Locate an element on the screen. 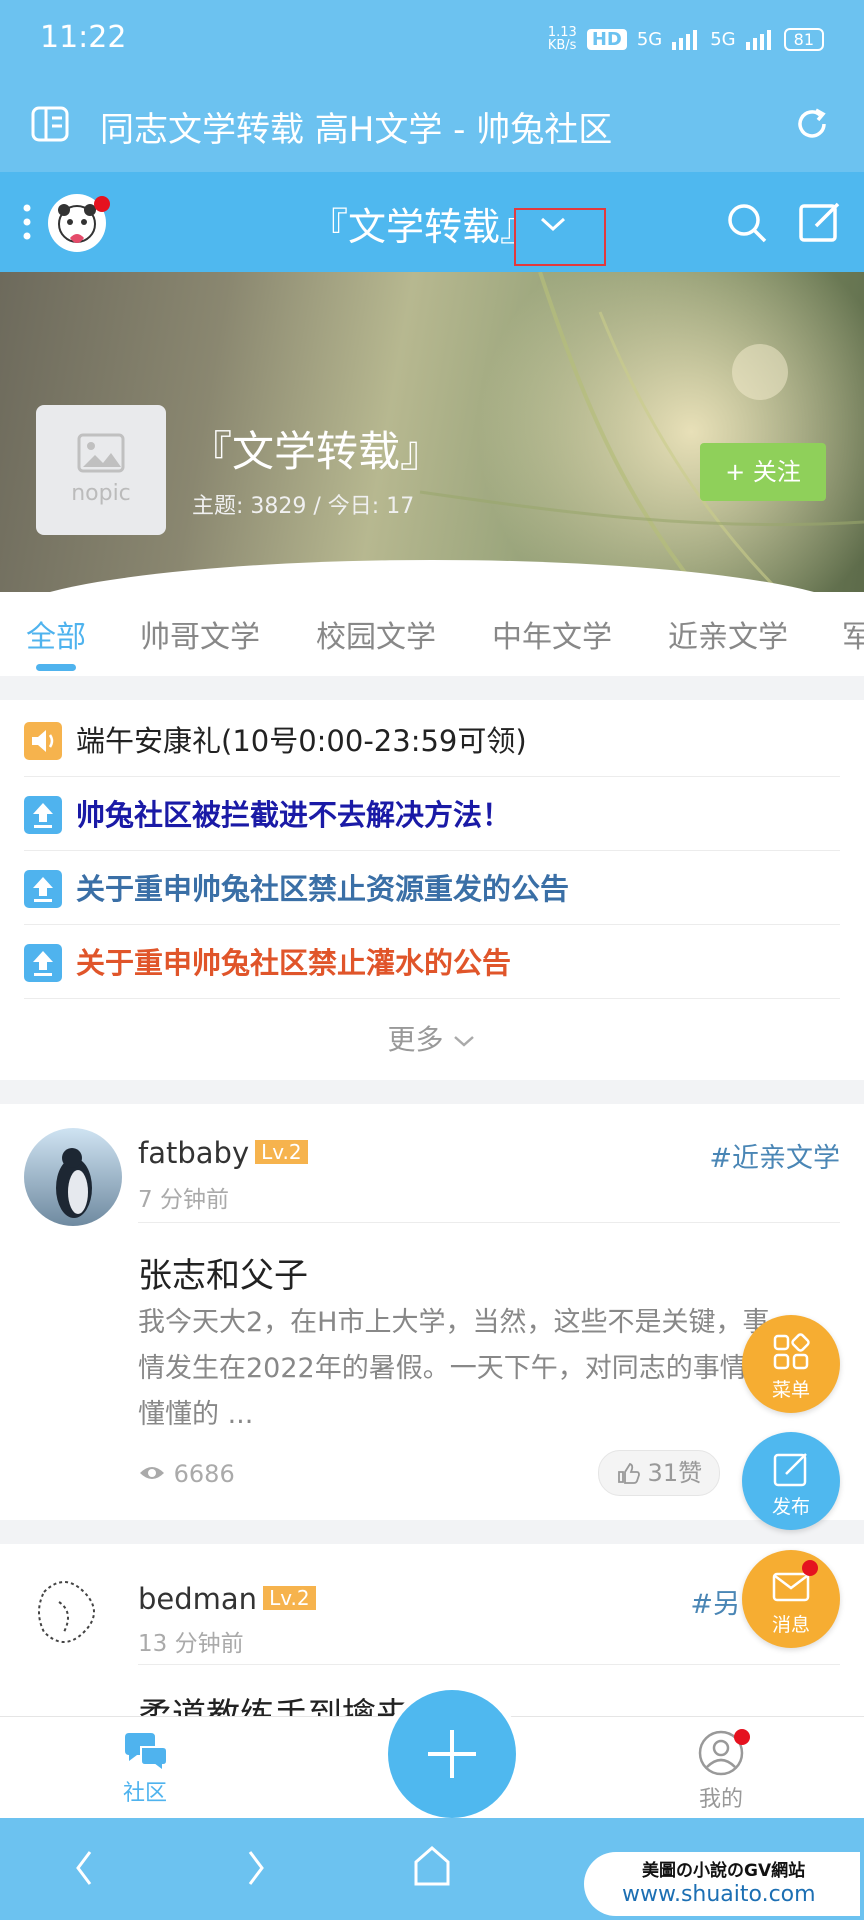  signal-5g-2: 5G is located at coordinates (723, 39).